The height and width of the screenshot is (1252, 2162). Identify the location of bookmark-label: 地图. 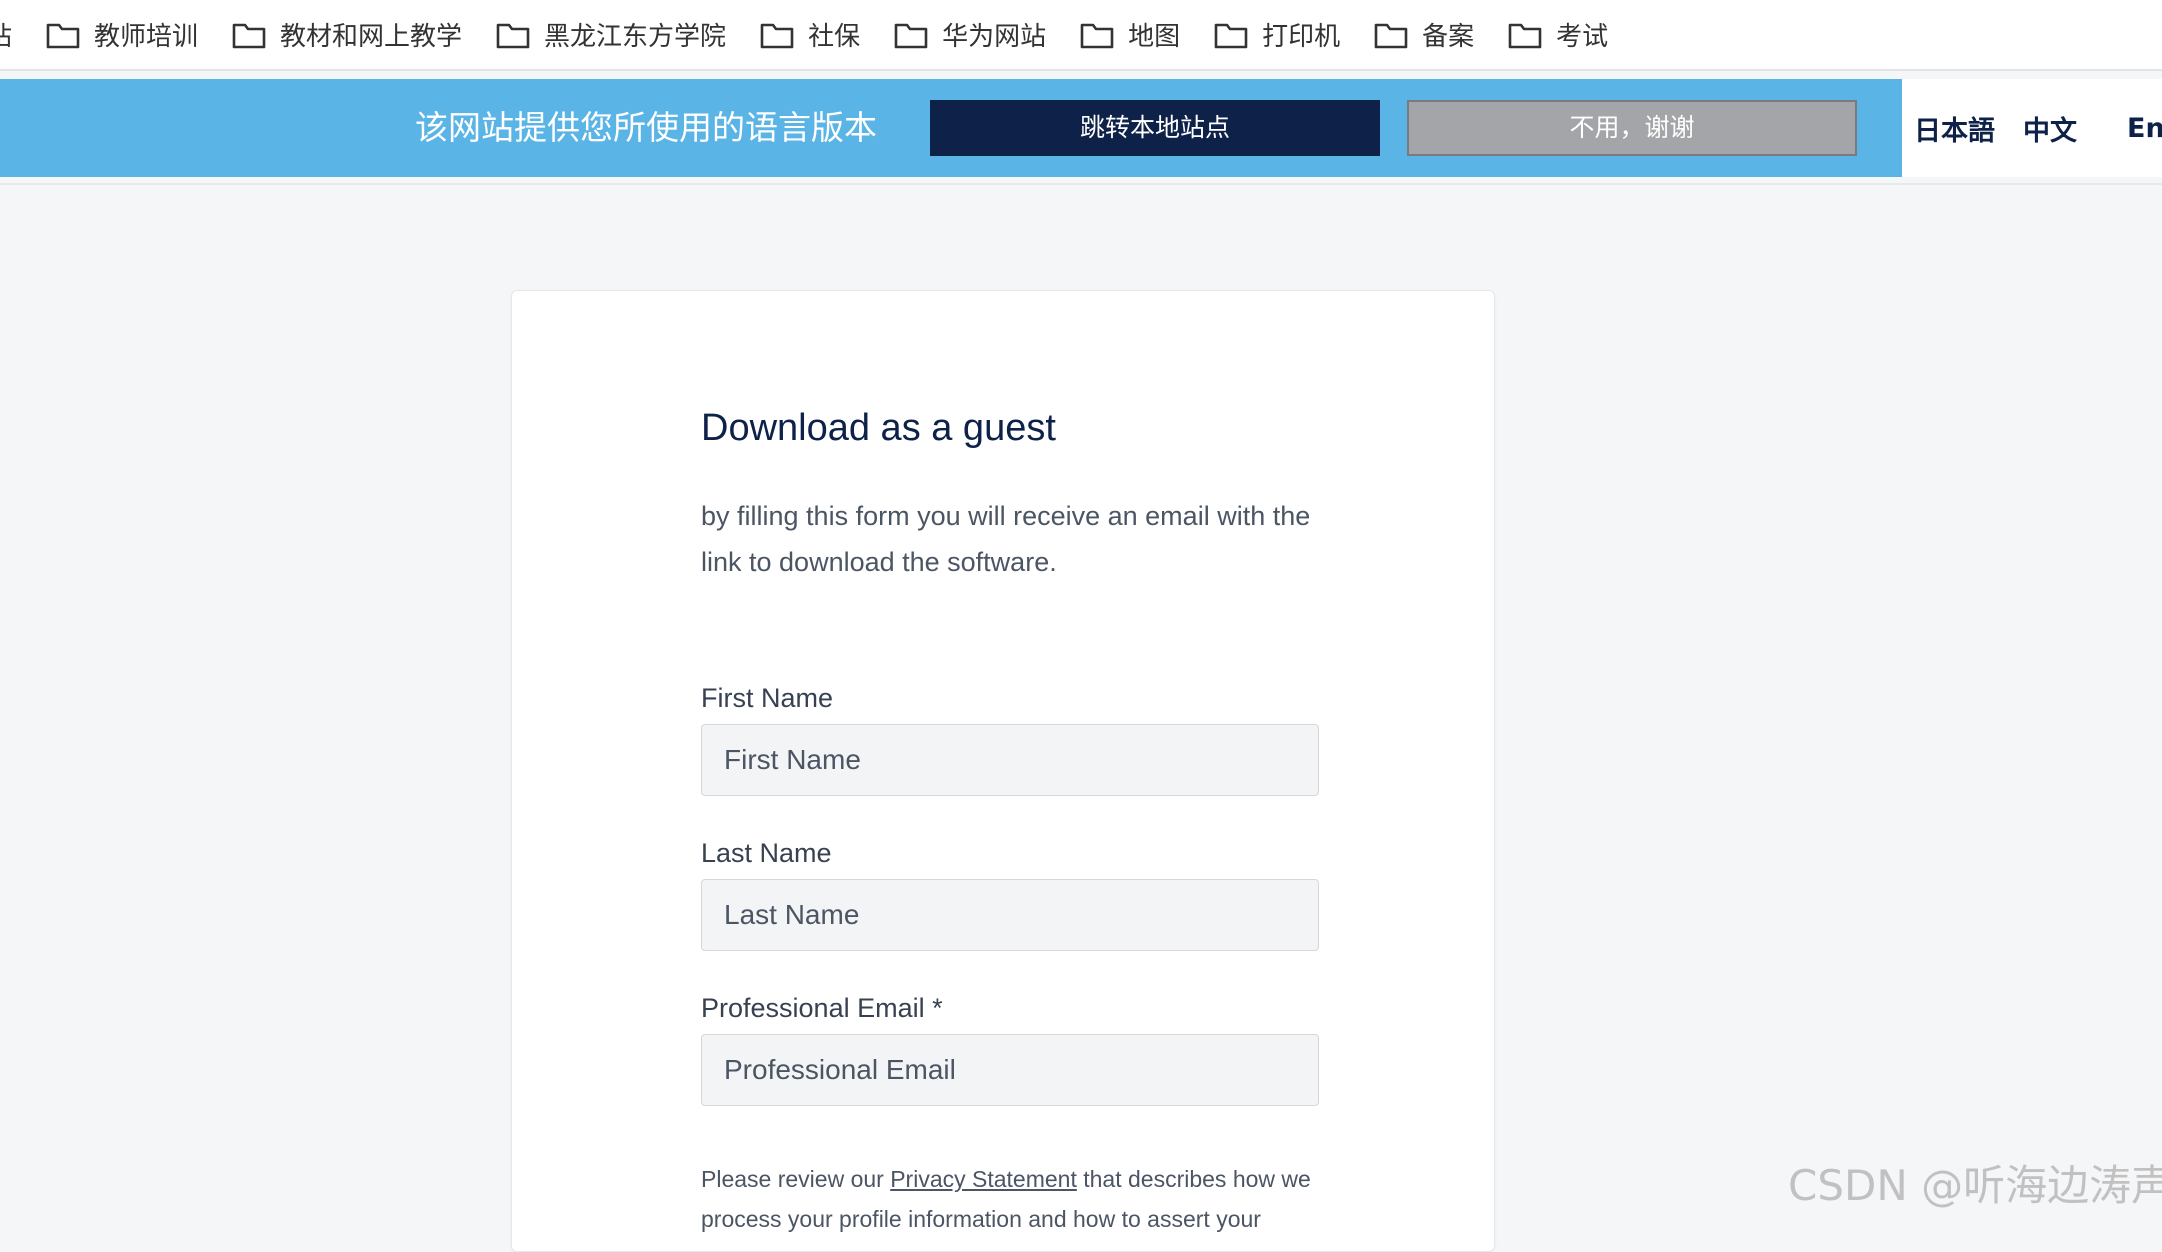
(1154, 37).